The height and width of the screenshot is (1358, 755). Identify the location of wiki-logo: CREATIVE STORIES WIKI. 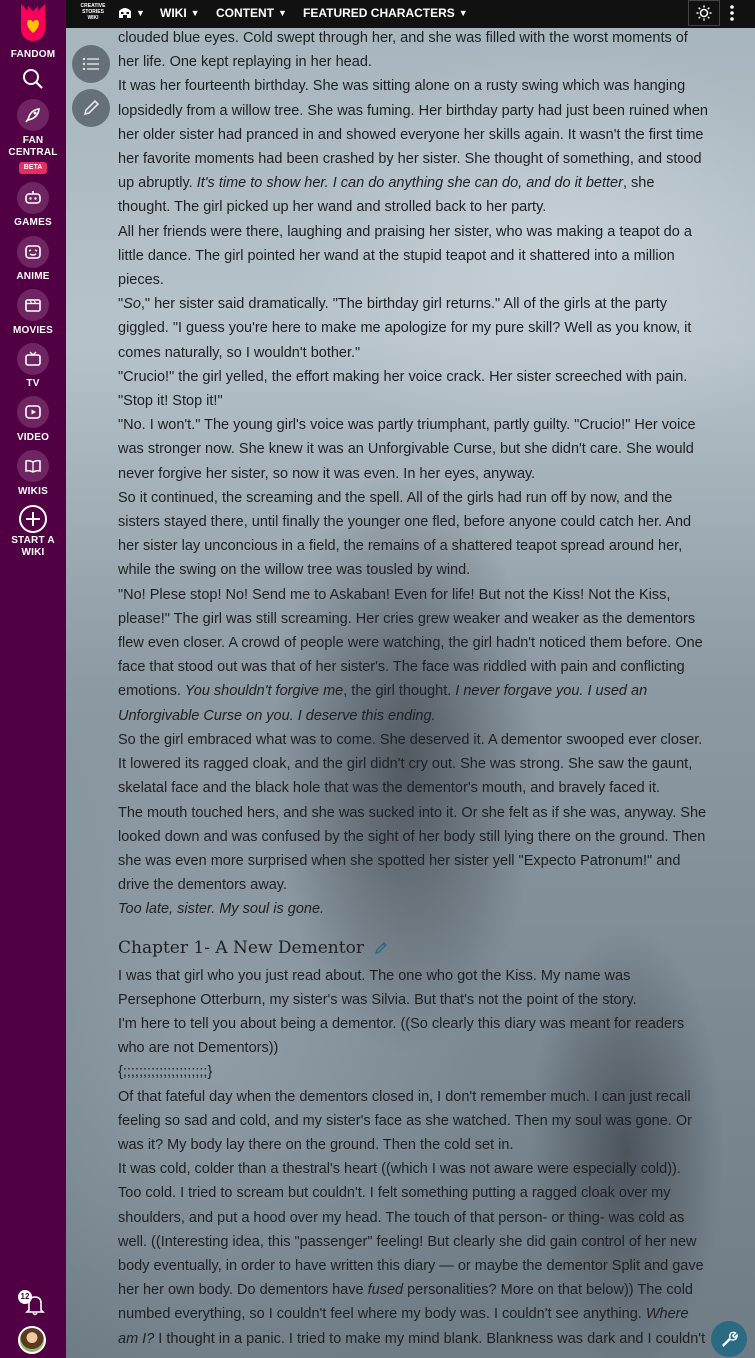
(93, 14).